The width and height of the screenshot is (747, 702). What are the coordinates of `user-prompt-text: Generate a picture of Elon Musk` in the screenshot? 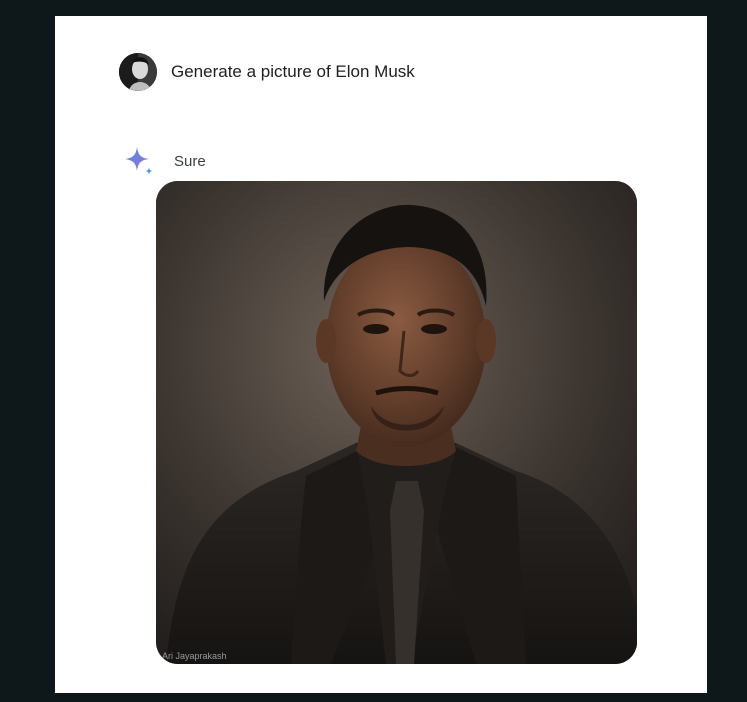 It's located at (293, 71).